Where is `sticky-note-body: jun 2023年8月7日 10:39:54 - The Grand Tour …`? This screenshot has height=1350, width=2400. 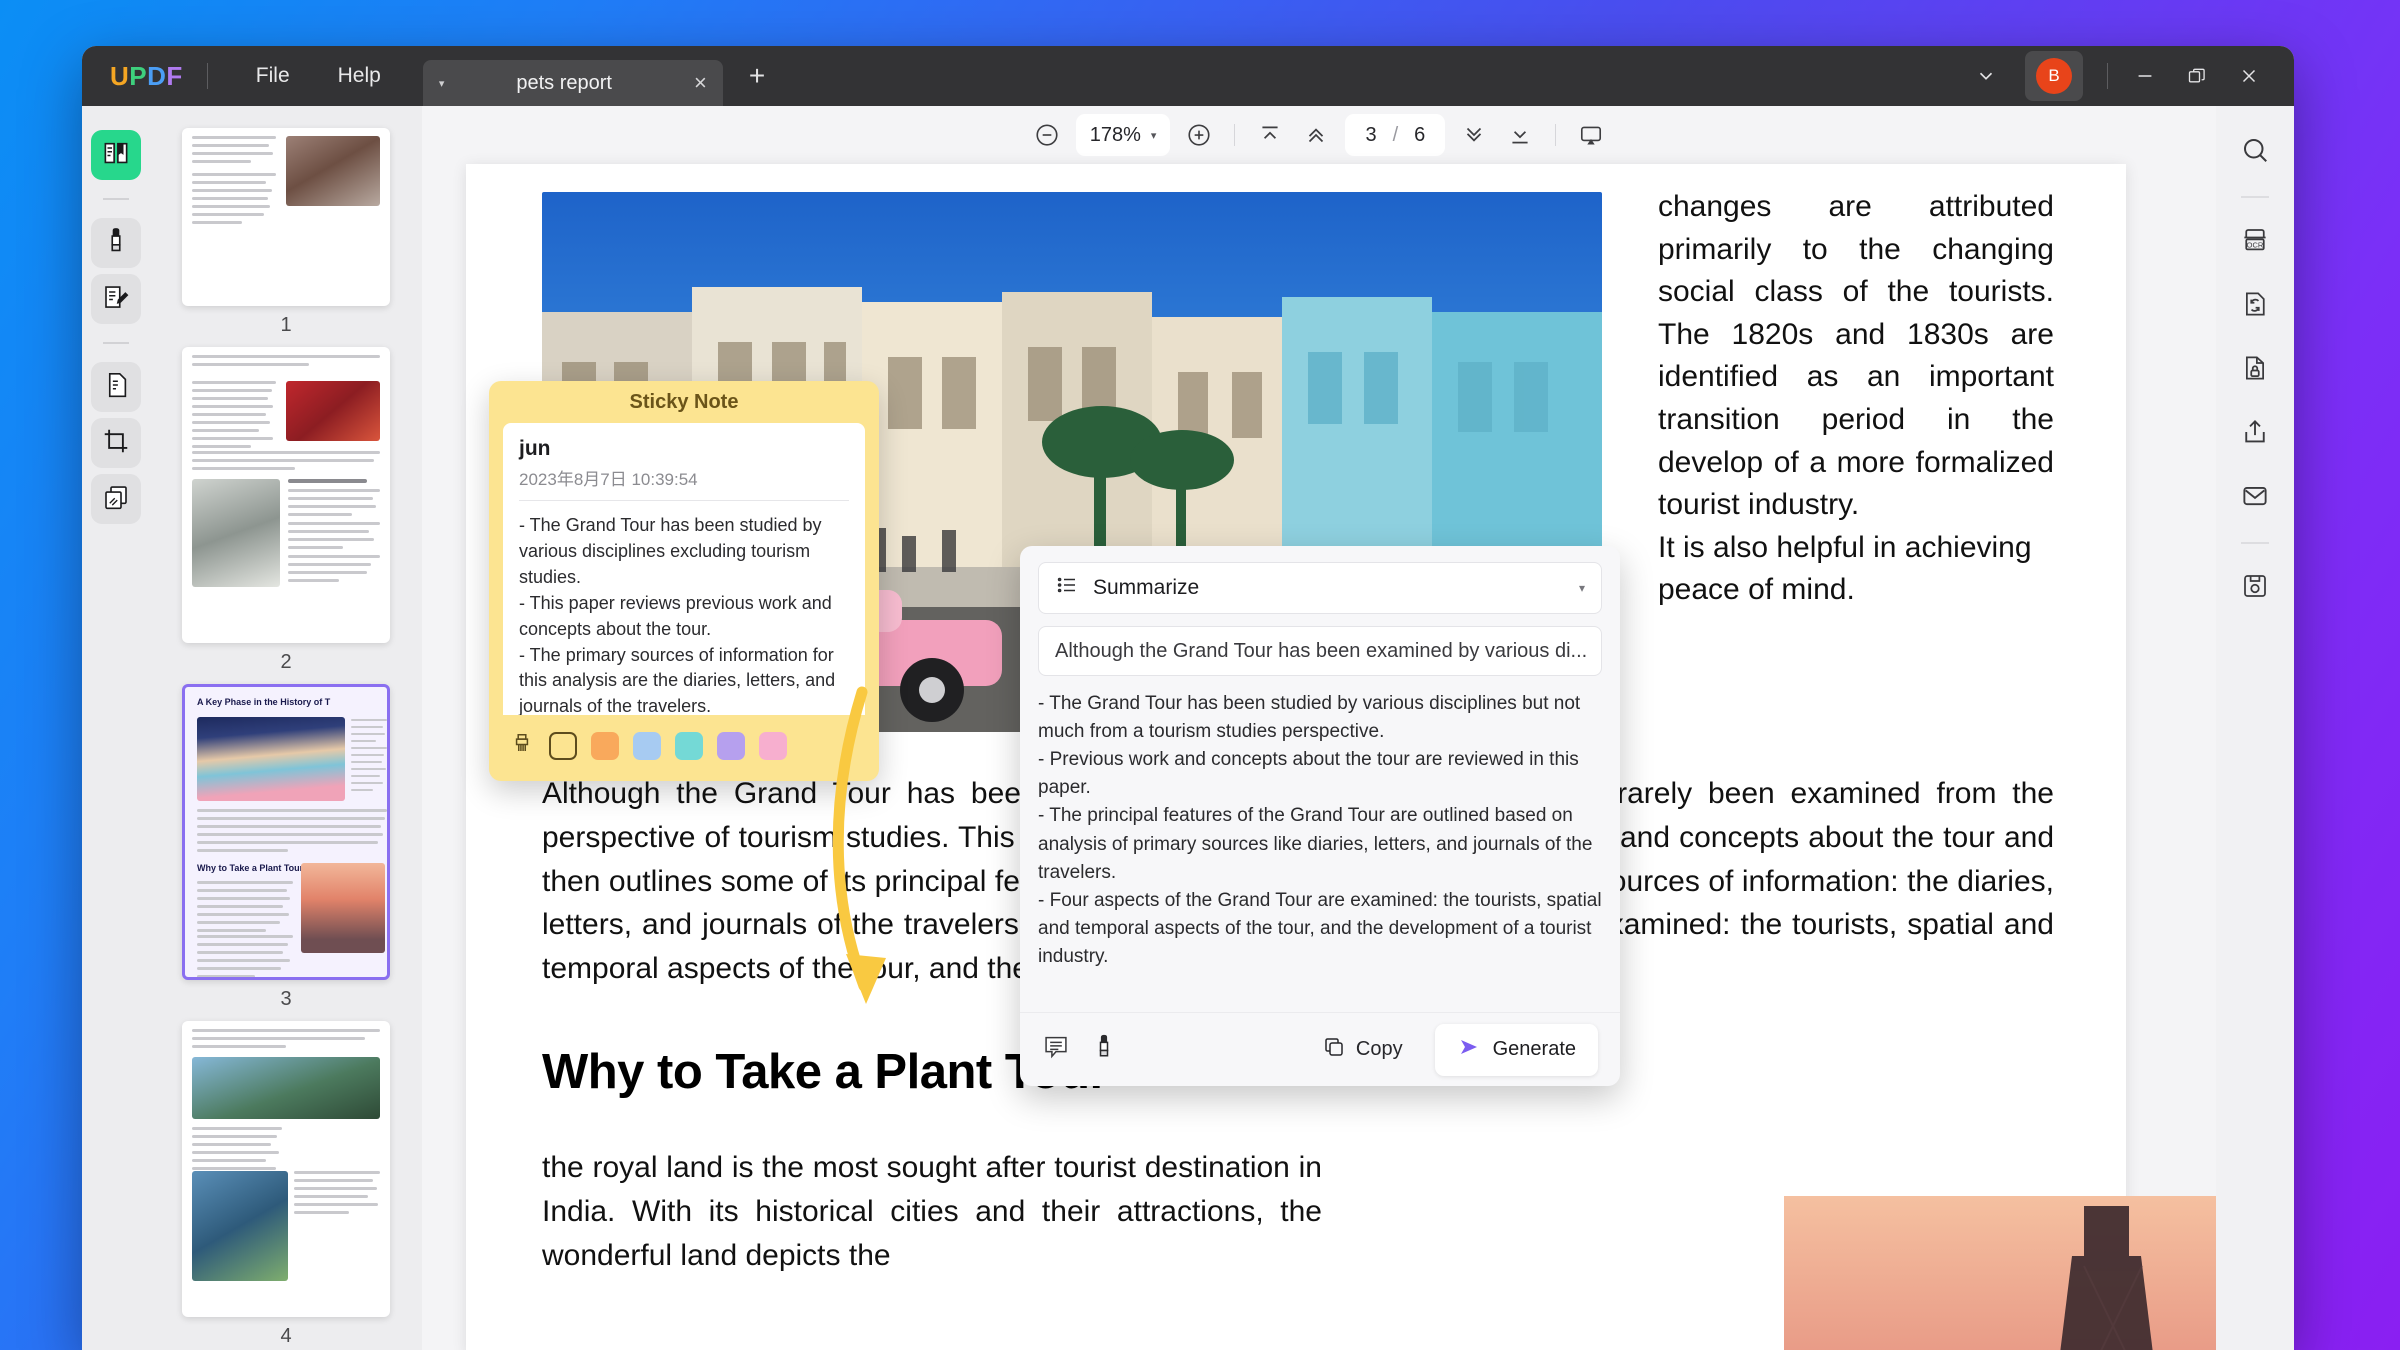
sticky-note-body: jun 2023年8月7日 10:39:54 - The Grand Tour … is located at coordinates (684, 569).